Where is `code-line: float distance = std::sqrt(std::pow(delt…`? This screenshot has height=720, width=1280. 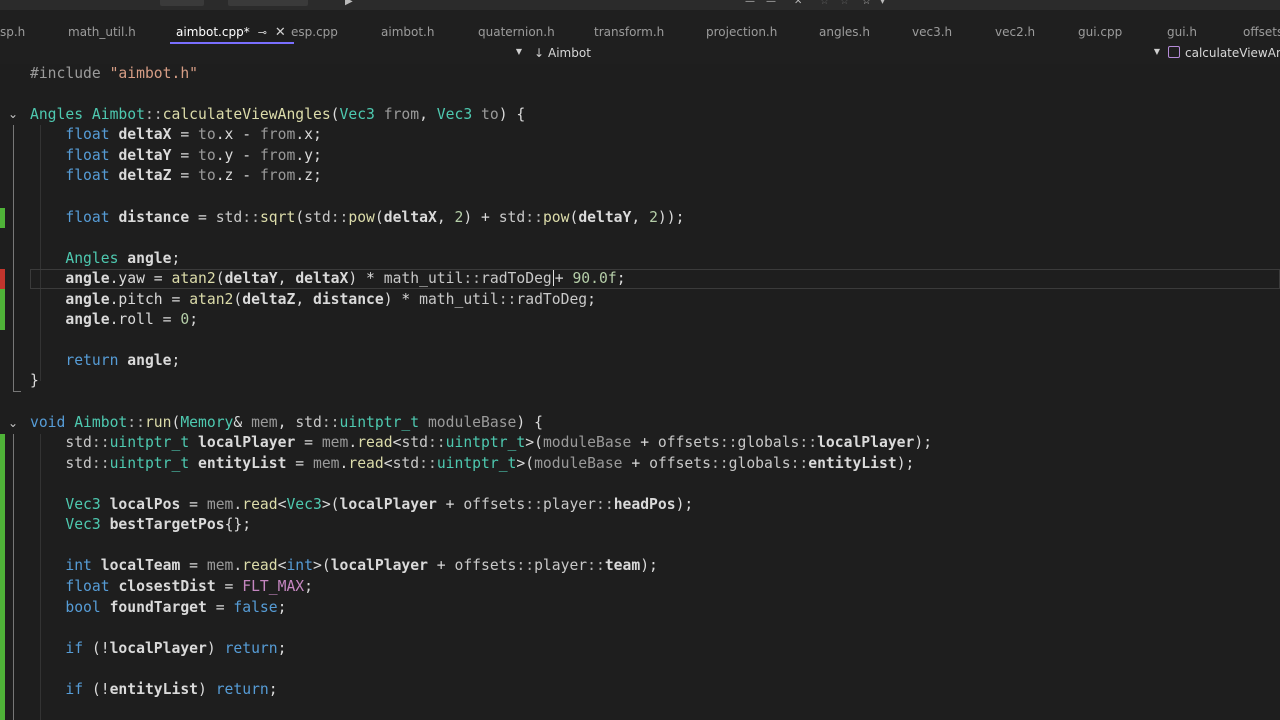
code-line: float distance = std::sqrt(std::pow(delt… is located at coordinates (375, 217).